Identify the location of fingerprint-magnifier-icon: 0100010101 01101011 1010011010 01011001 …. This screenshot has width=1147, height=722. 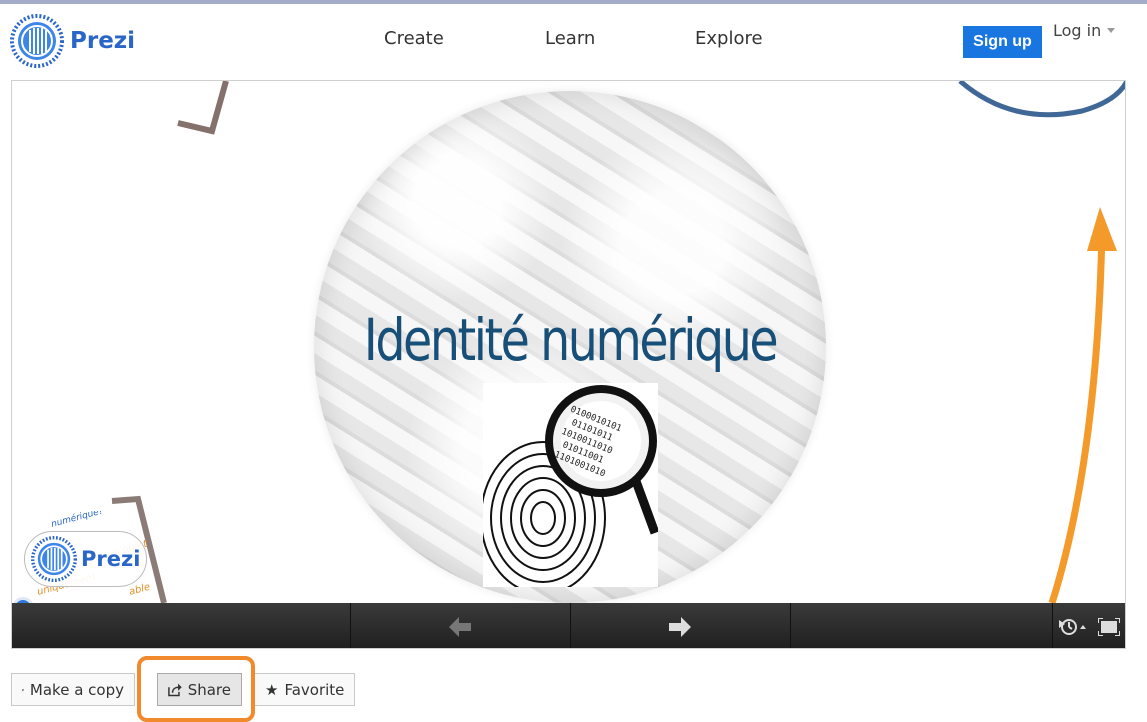
(570, 485).